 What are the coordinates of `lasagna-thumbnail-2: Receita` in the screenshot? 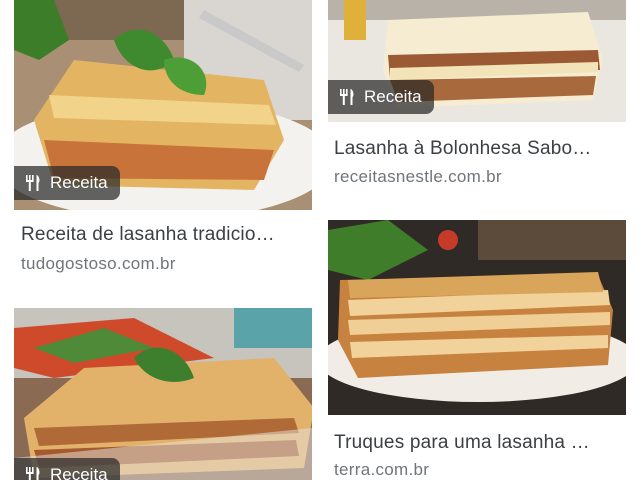 It's located at (477, 61).